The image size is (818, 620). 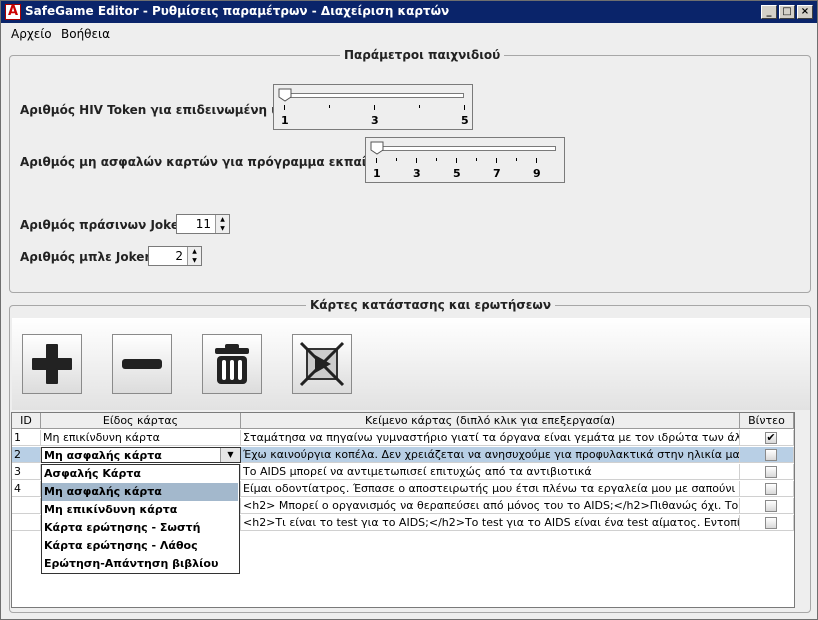 I want to click on cell-id: 3, so click(x=26, y=472).